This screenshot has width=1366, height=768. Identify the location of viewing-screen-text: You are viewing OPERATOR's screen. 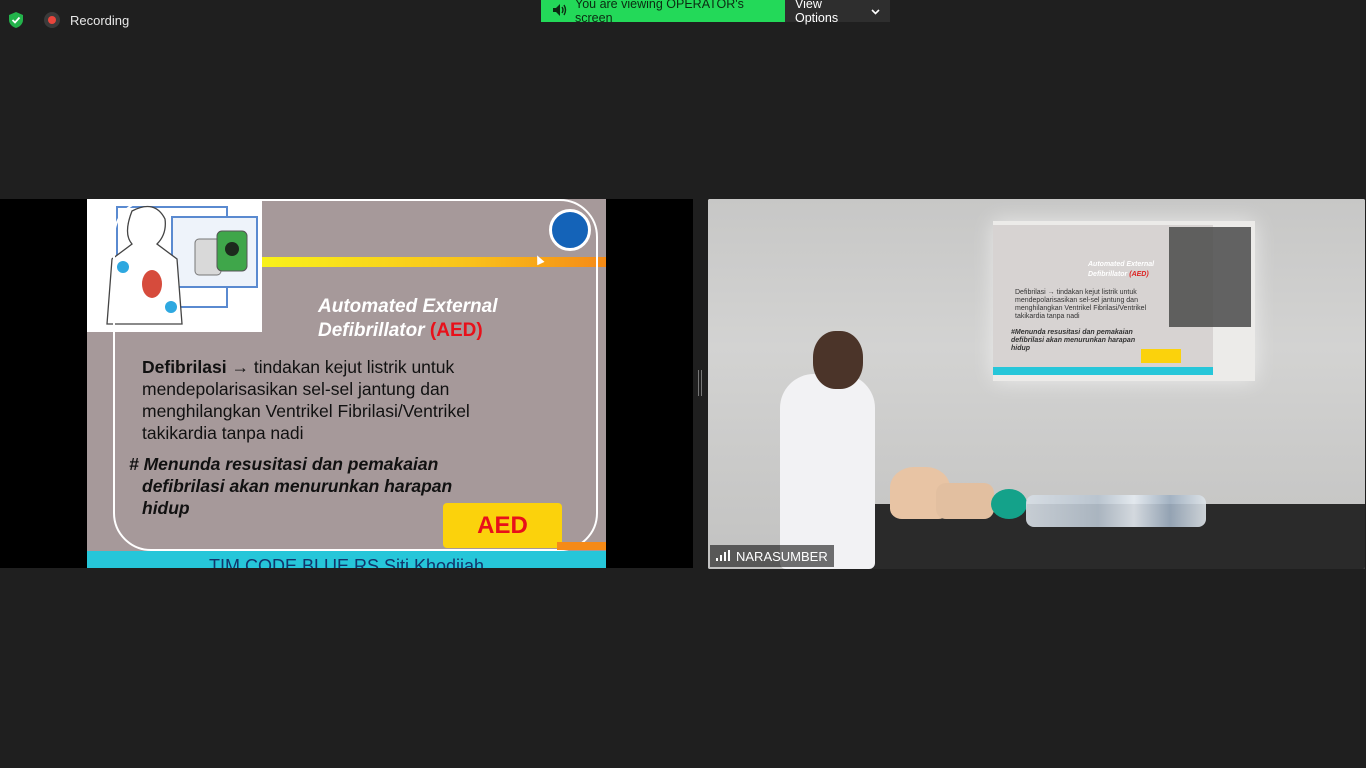
(659, 12).